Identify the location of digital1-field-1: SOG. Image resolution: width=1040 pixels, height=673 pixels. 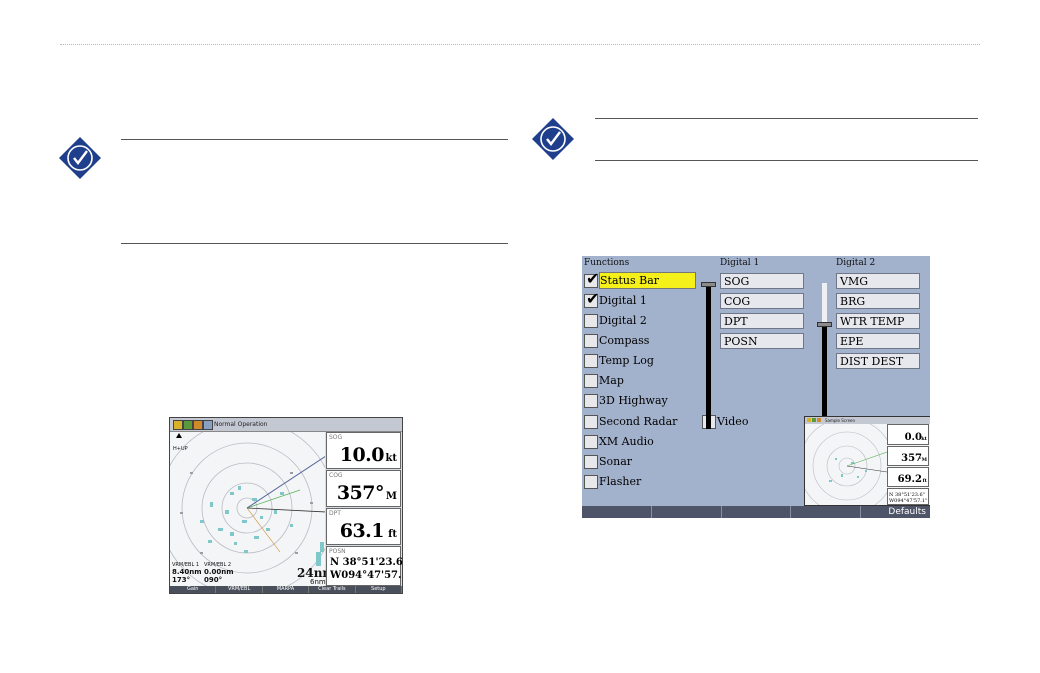
(762, 281).